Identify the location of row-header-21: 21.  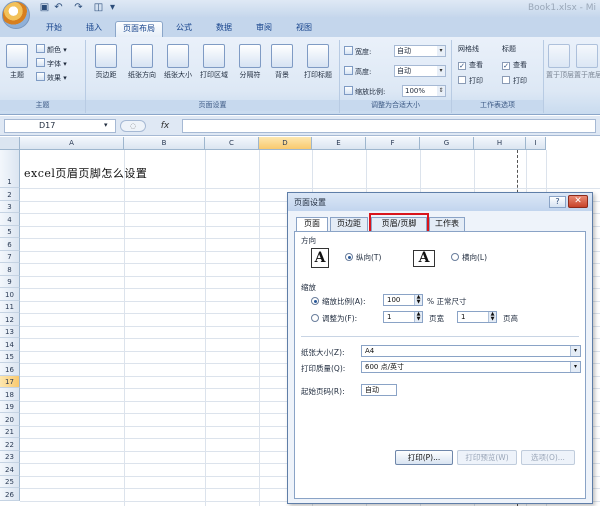
(10, 431).